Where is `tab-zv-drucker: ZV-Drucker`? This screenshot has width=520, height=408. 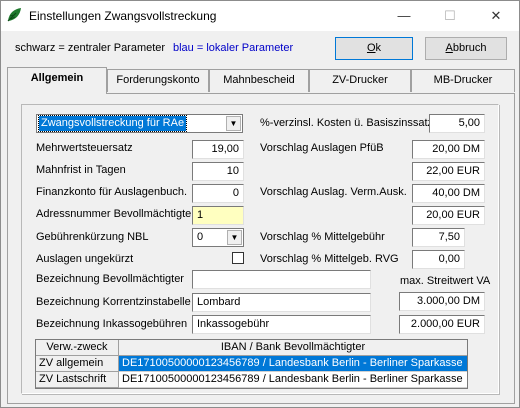 tab-zv-drucker: ZV-Drucker is located at coordinates (360, 80).